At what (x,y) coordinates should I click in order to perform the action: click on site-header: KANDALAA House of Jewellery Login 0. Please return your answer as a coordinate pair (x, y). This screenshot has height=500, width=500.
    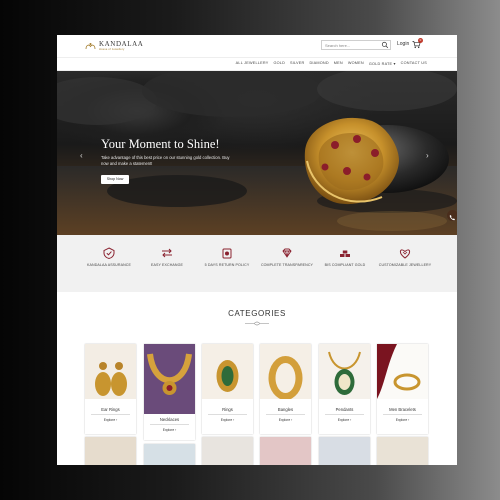
    Looking at the image, I should click on (257, 46).